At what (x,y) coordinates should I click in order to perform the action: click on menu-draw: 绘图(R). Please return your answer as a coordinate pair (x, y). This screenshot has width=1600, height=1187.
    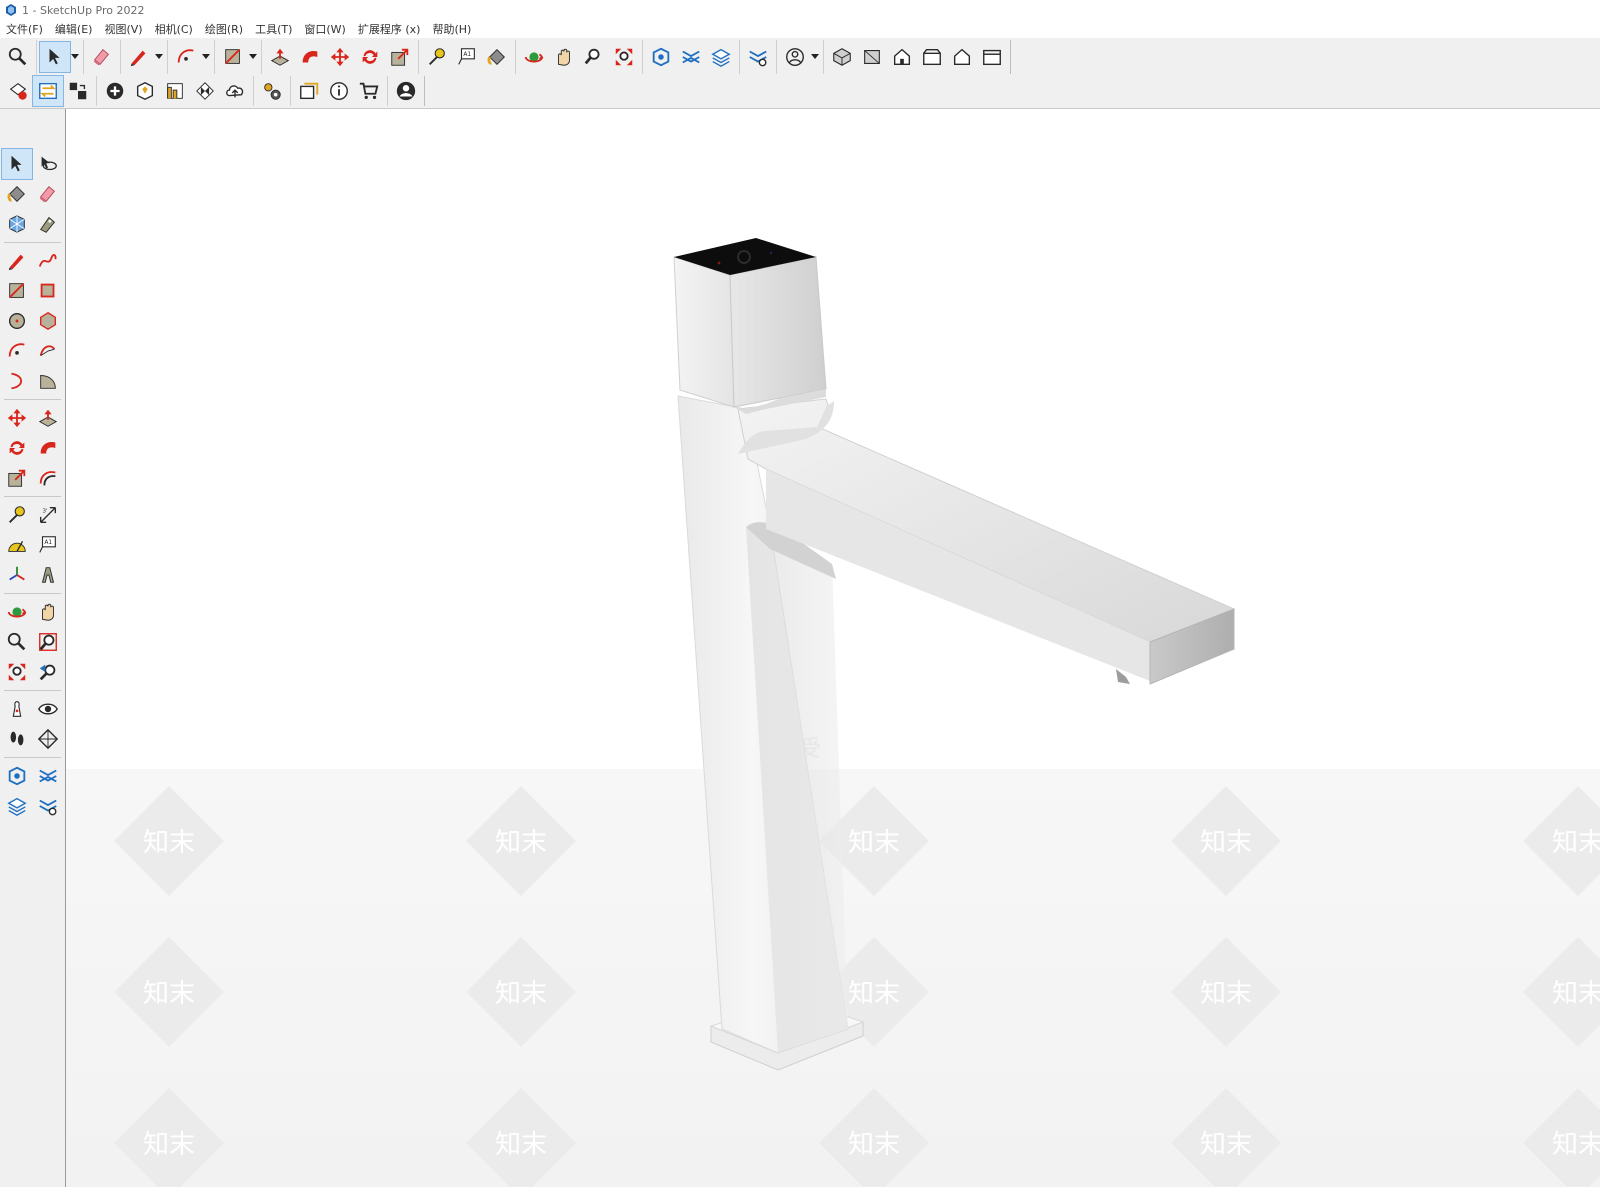
    Looking at the image, I should click on (224, 29).